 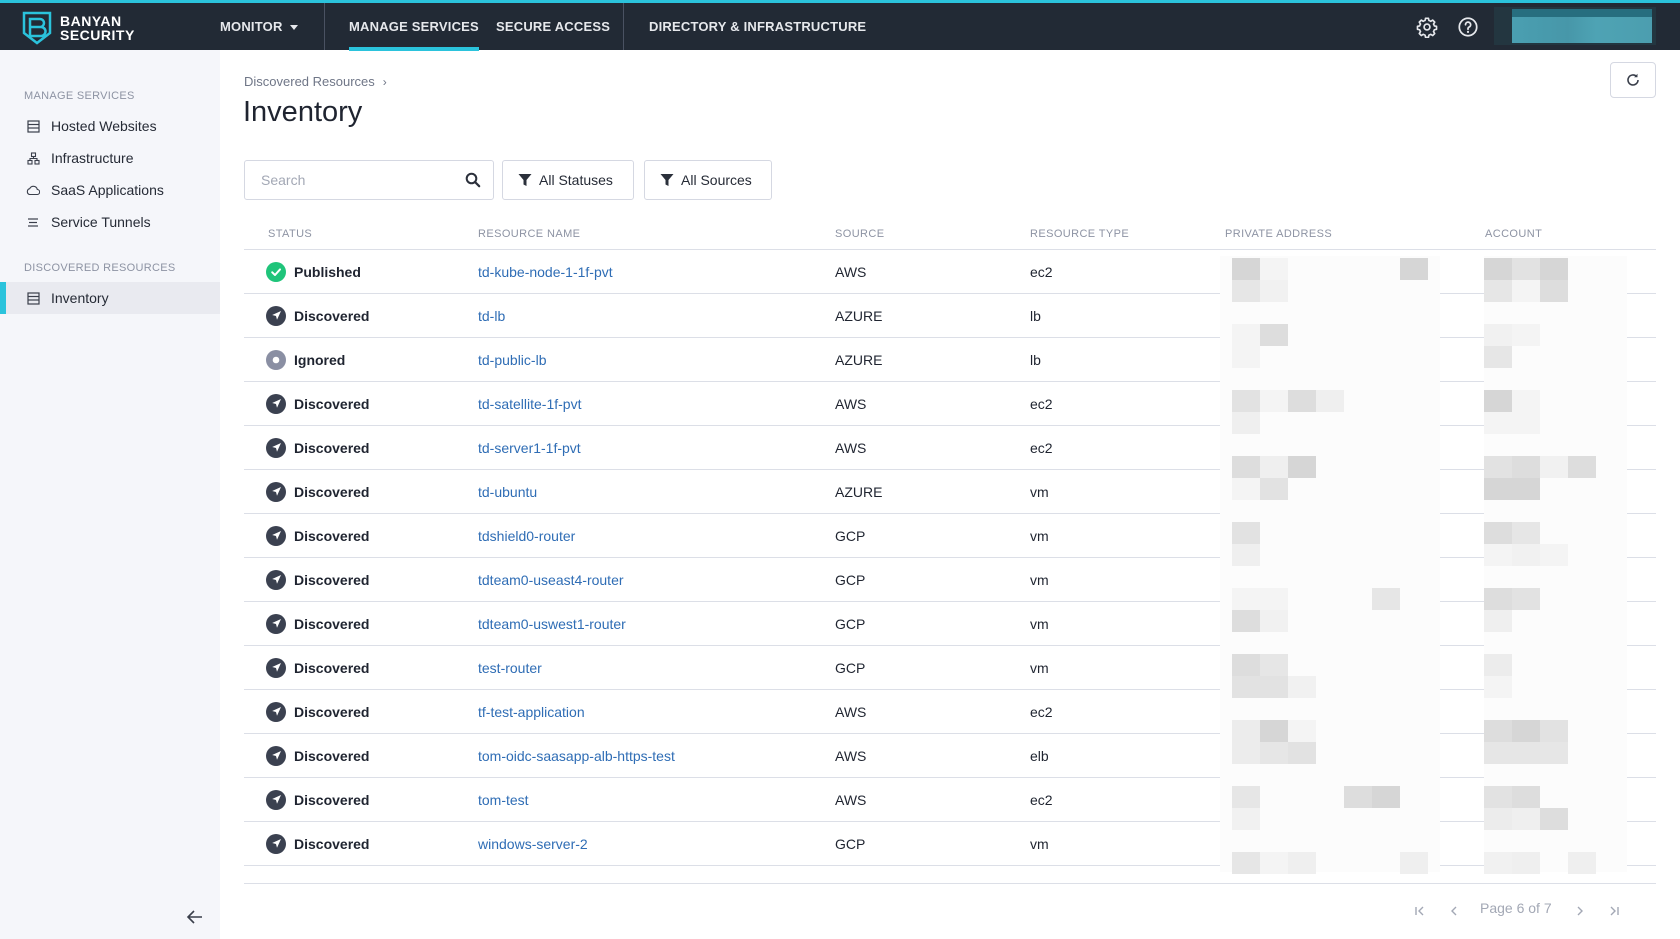 What do you see at coordinates (276, 359) in the screenshot?
I see `ignored-dot-icon` at bounding box center [276, 359].